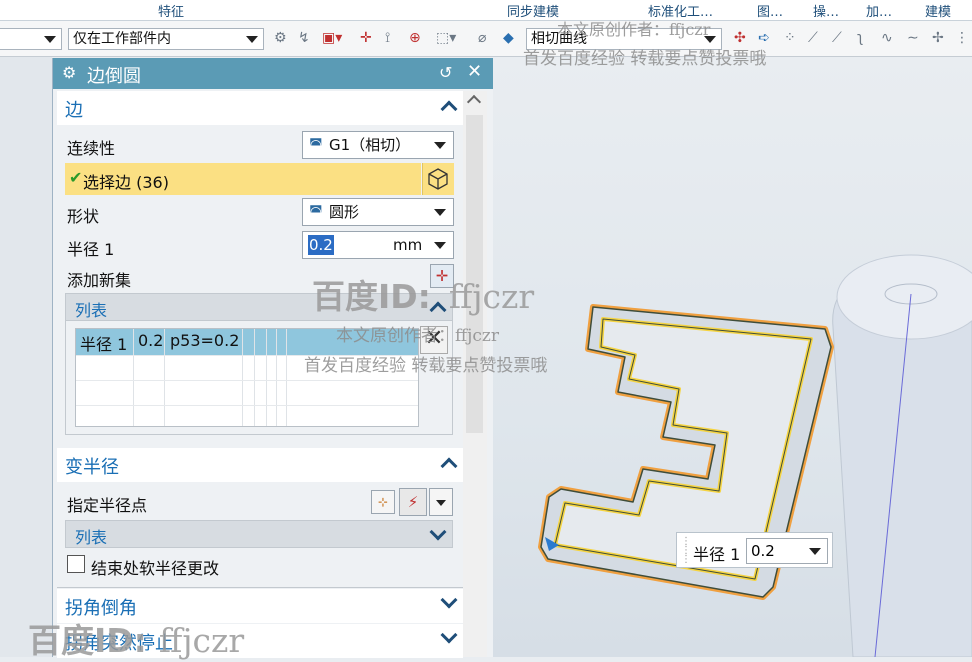 The width and height of the screenshot is (972, 662). Describe the element at coordinates (383, 502) in the screenshot. I see `point-dialog-button: ⊹` at that location.